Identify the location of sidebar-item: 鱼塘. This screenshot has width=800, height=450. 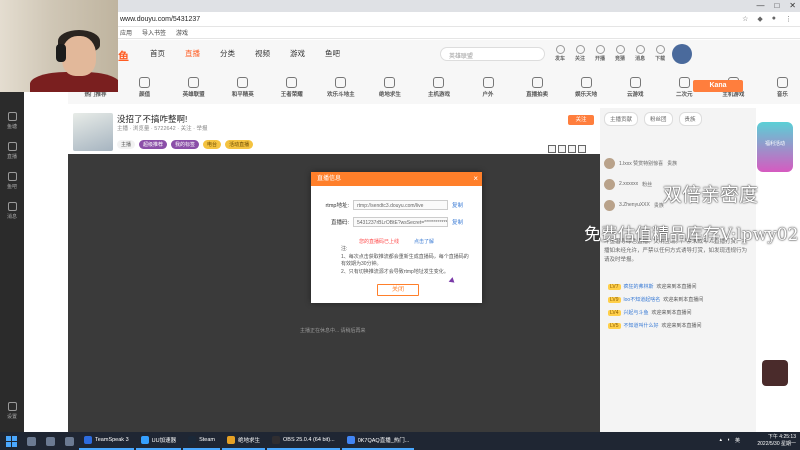
(12, 121).